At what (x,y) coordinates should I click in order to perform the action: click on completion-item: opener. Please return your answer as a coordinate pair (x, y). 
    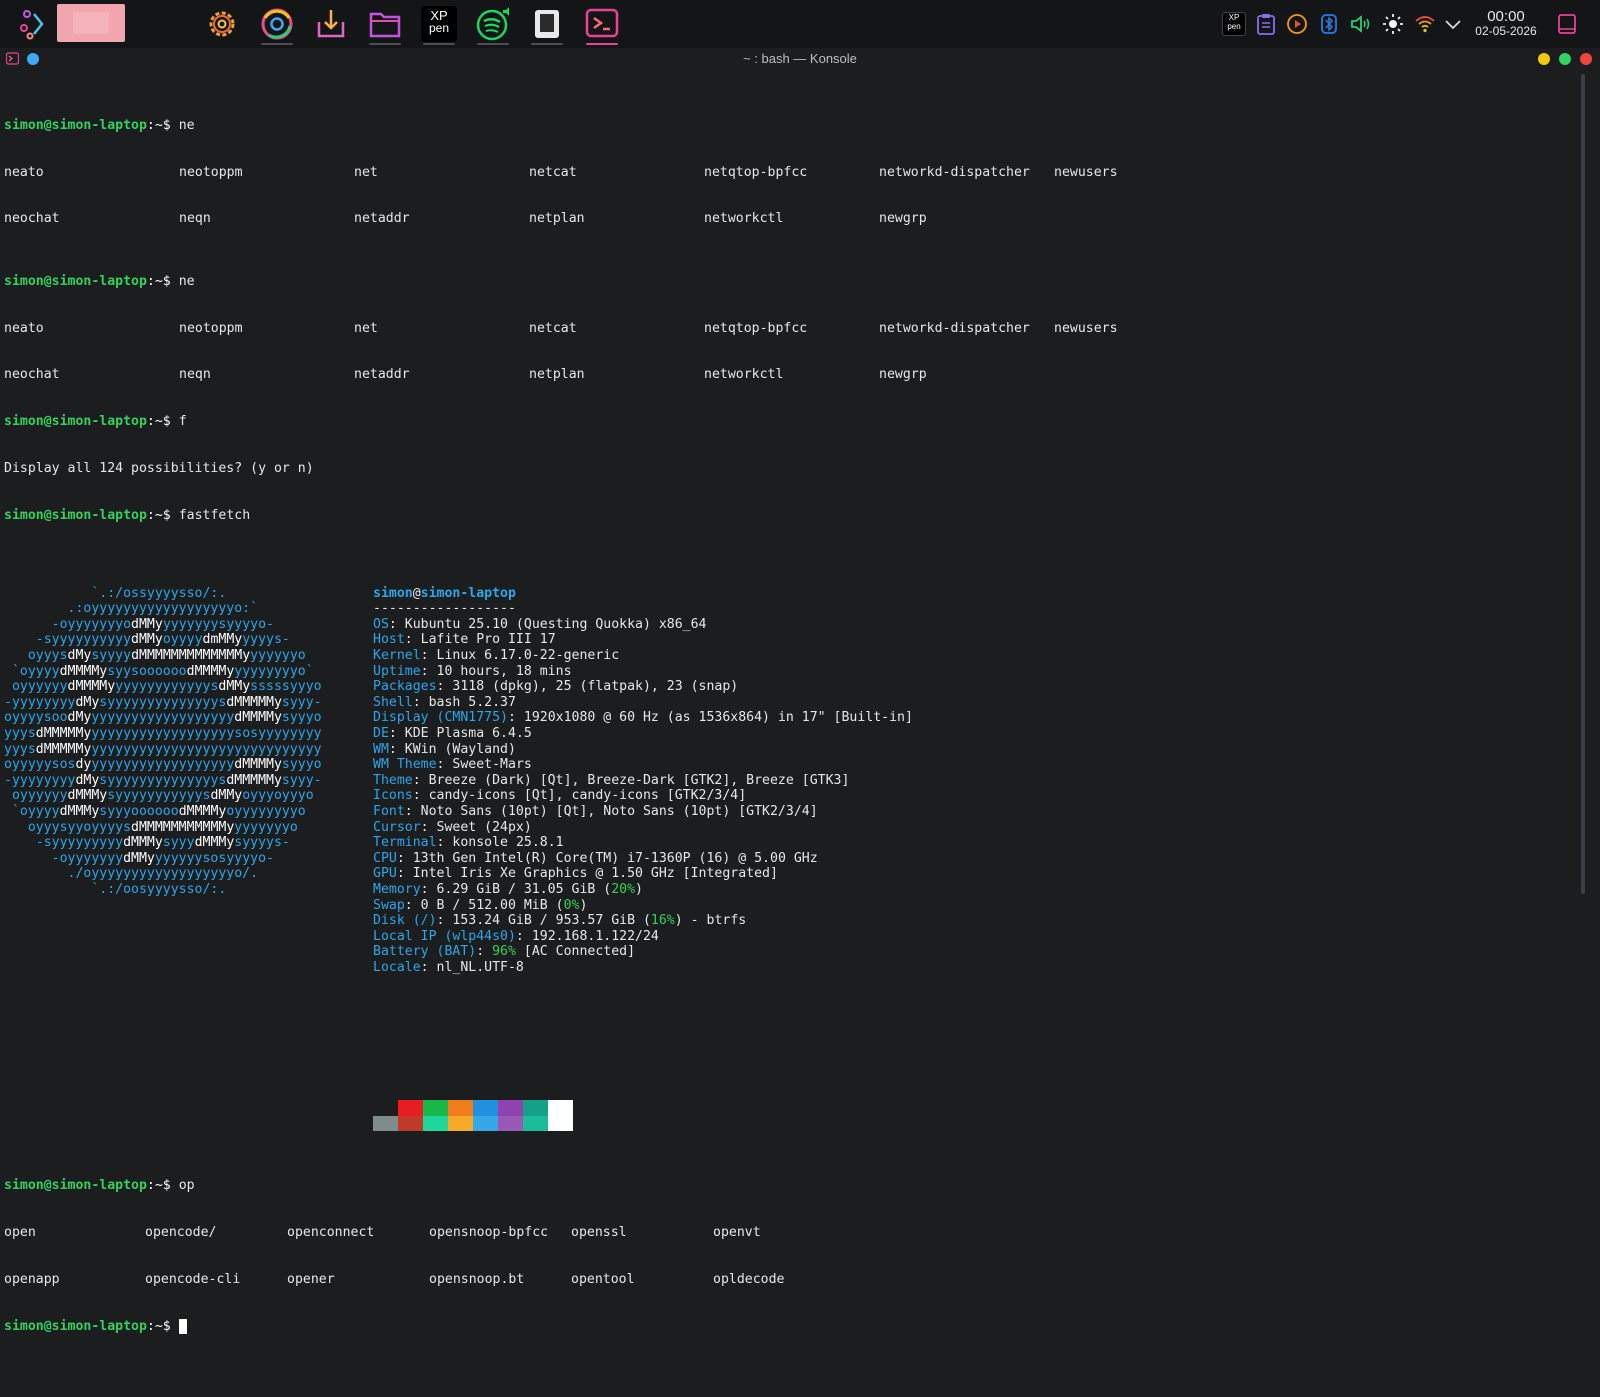
    Looking at the image, I should click on (311, 1279).